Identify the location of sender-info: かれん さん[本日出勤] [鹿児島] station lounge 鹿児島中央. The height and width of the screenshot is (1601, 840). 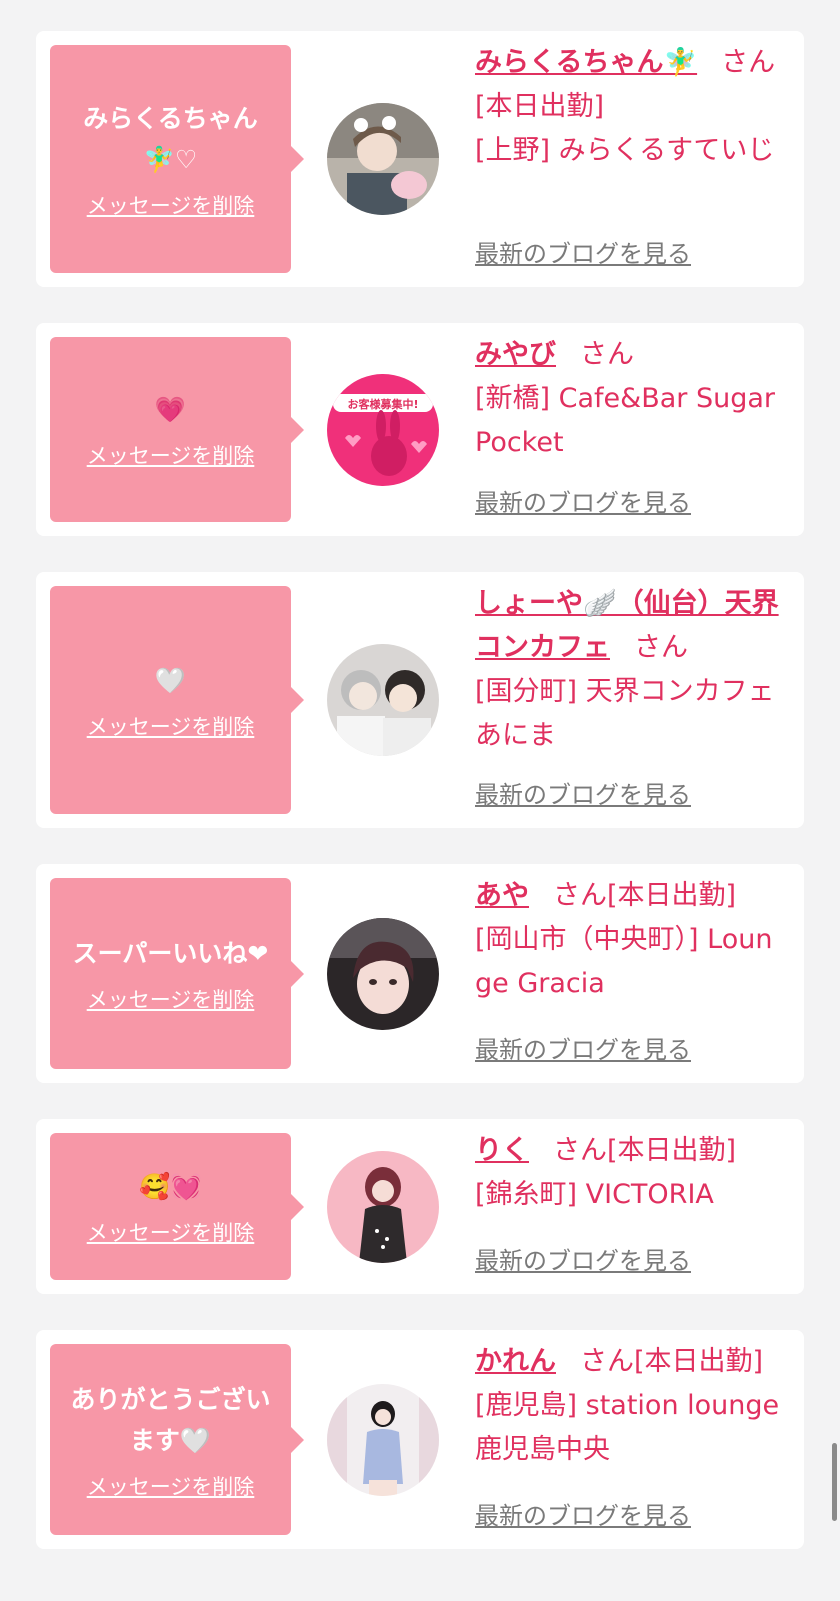
(627, 1406).